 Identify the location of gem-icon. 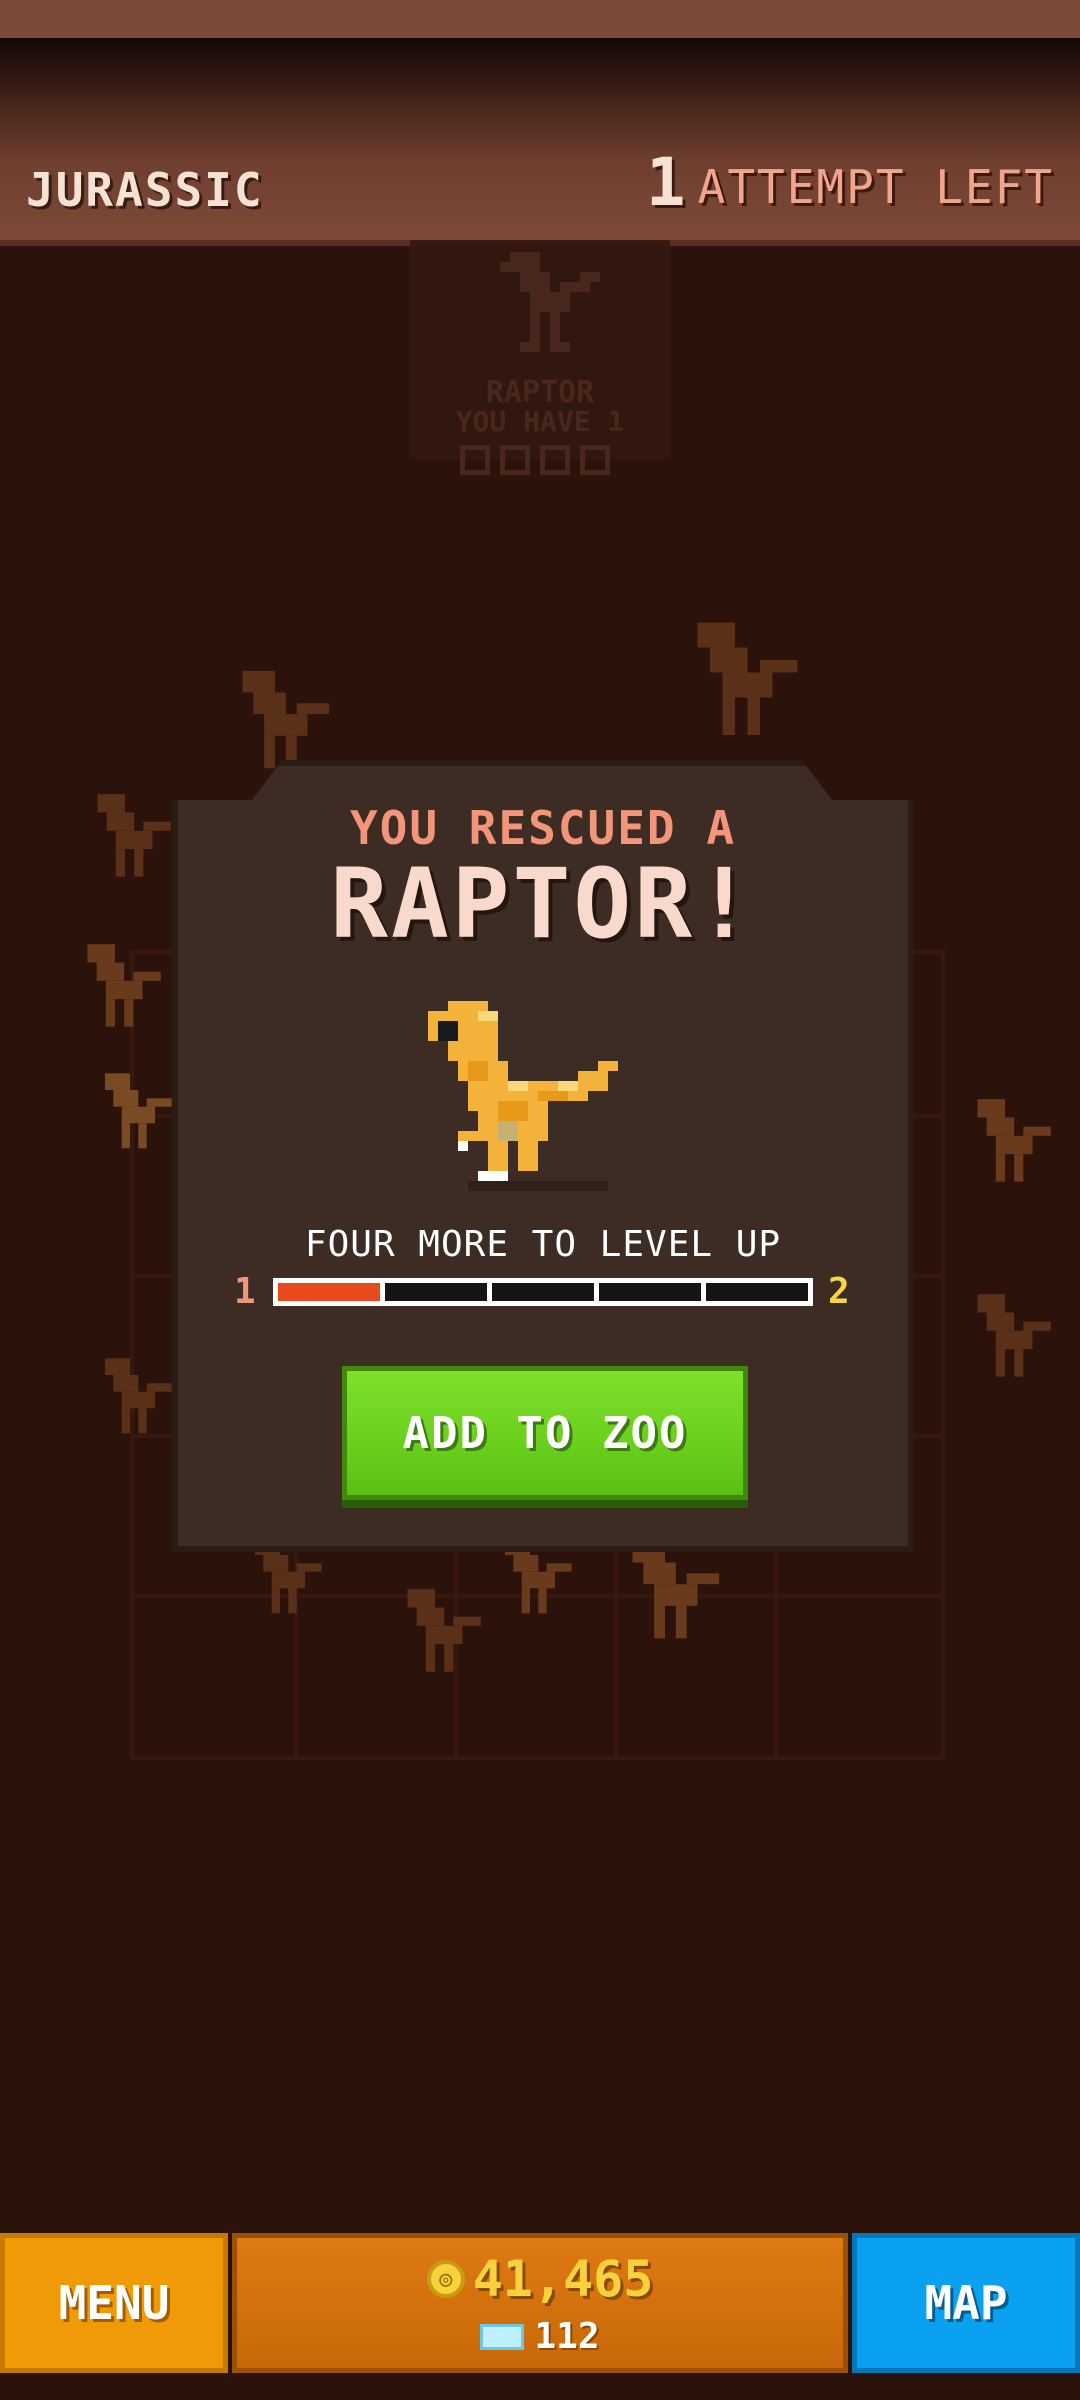
(502, 2336).